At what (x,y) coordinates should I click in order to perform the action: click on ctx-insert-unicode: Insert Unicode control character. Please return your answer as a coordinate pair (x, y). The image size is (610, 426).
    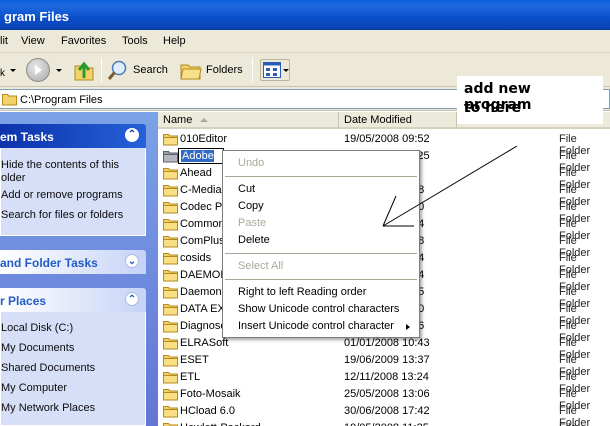
    Looking at the image, I should click on (316, 326).